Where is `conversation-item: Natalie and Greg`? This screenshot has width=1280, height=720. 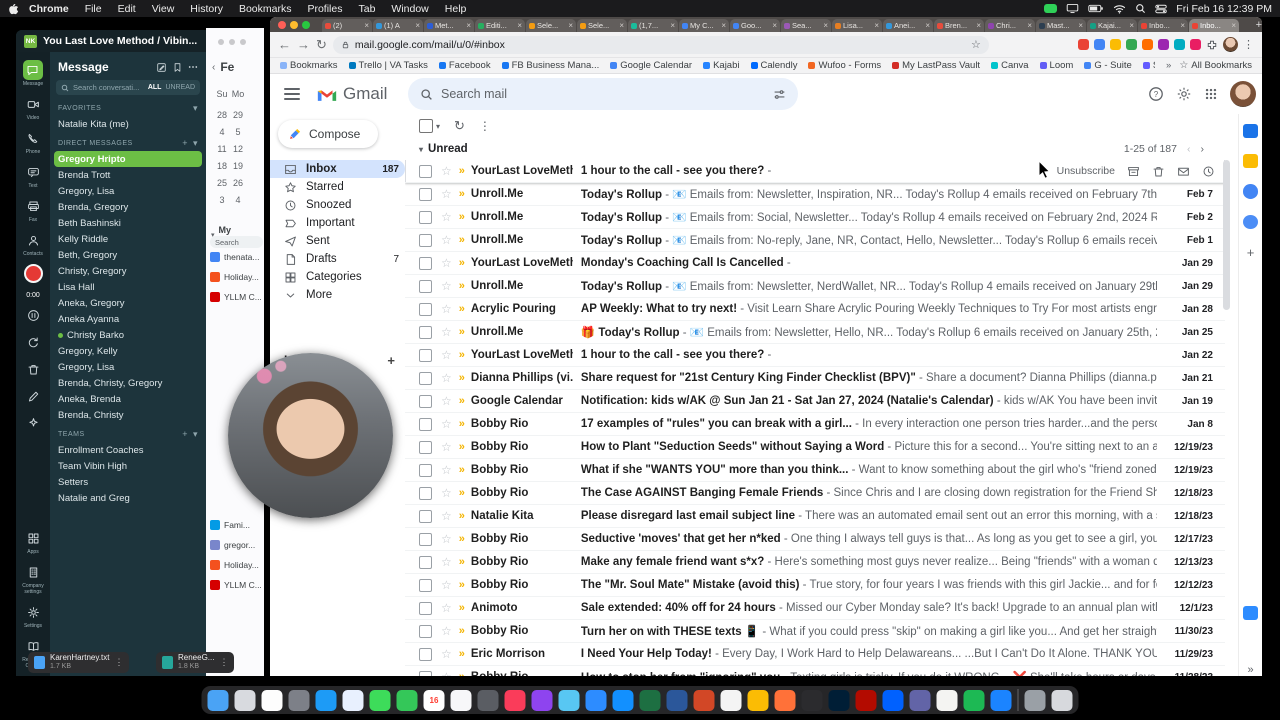 conversation-item: Natalie and Greg is located at coordinates (128, 498).